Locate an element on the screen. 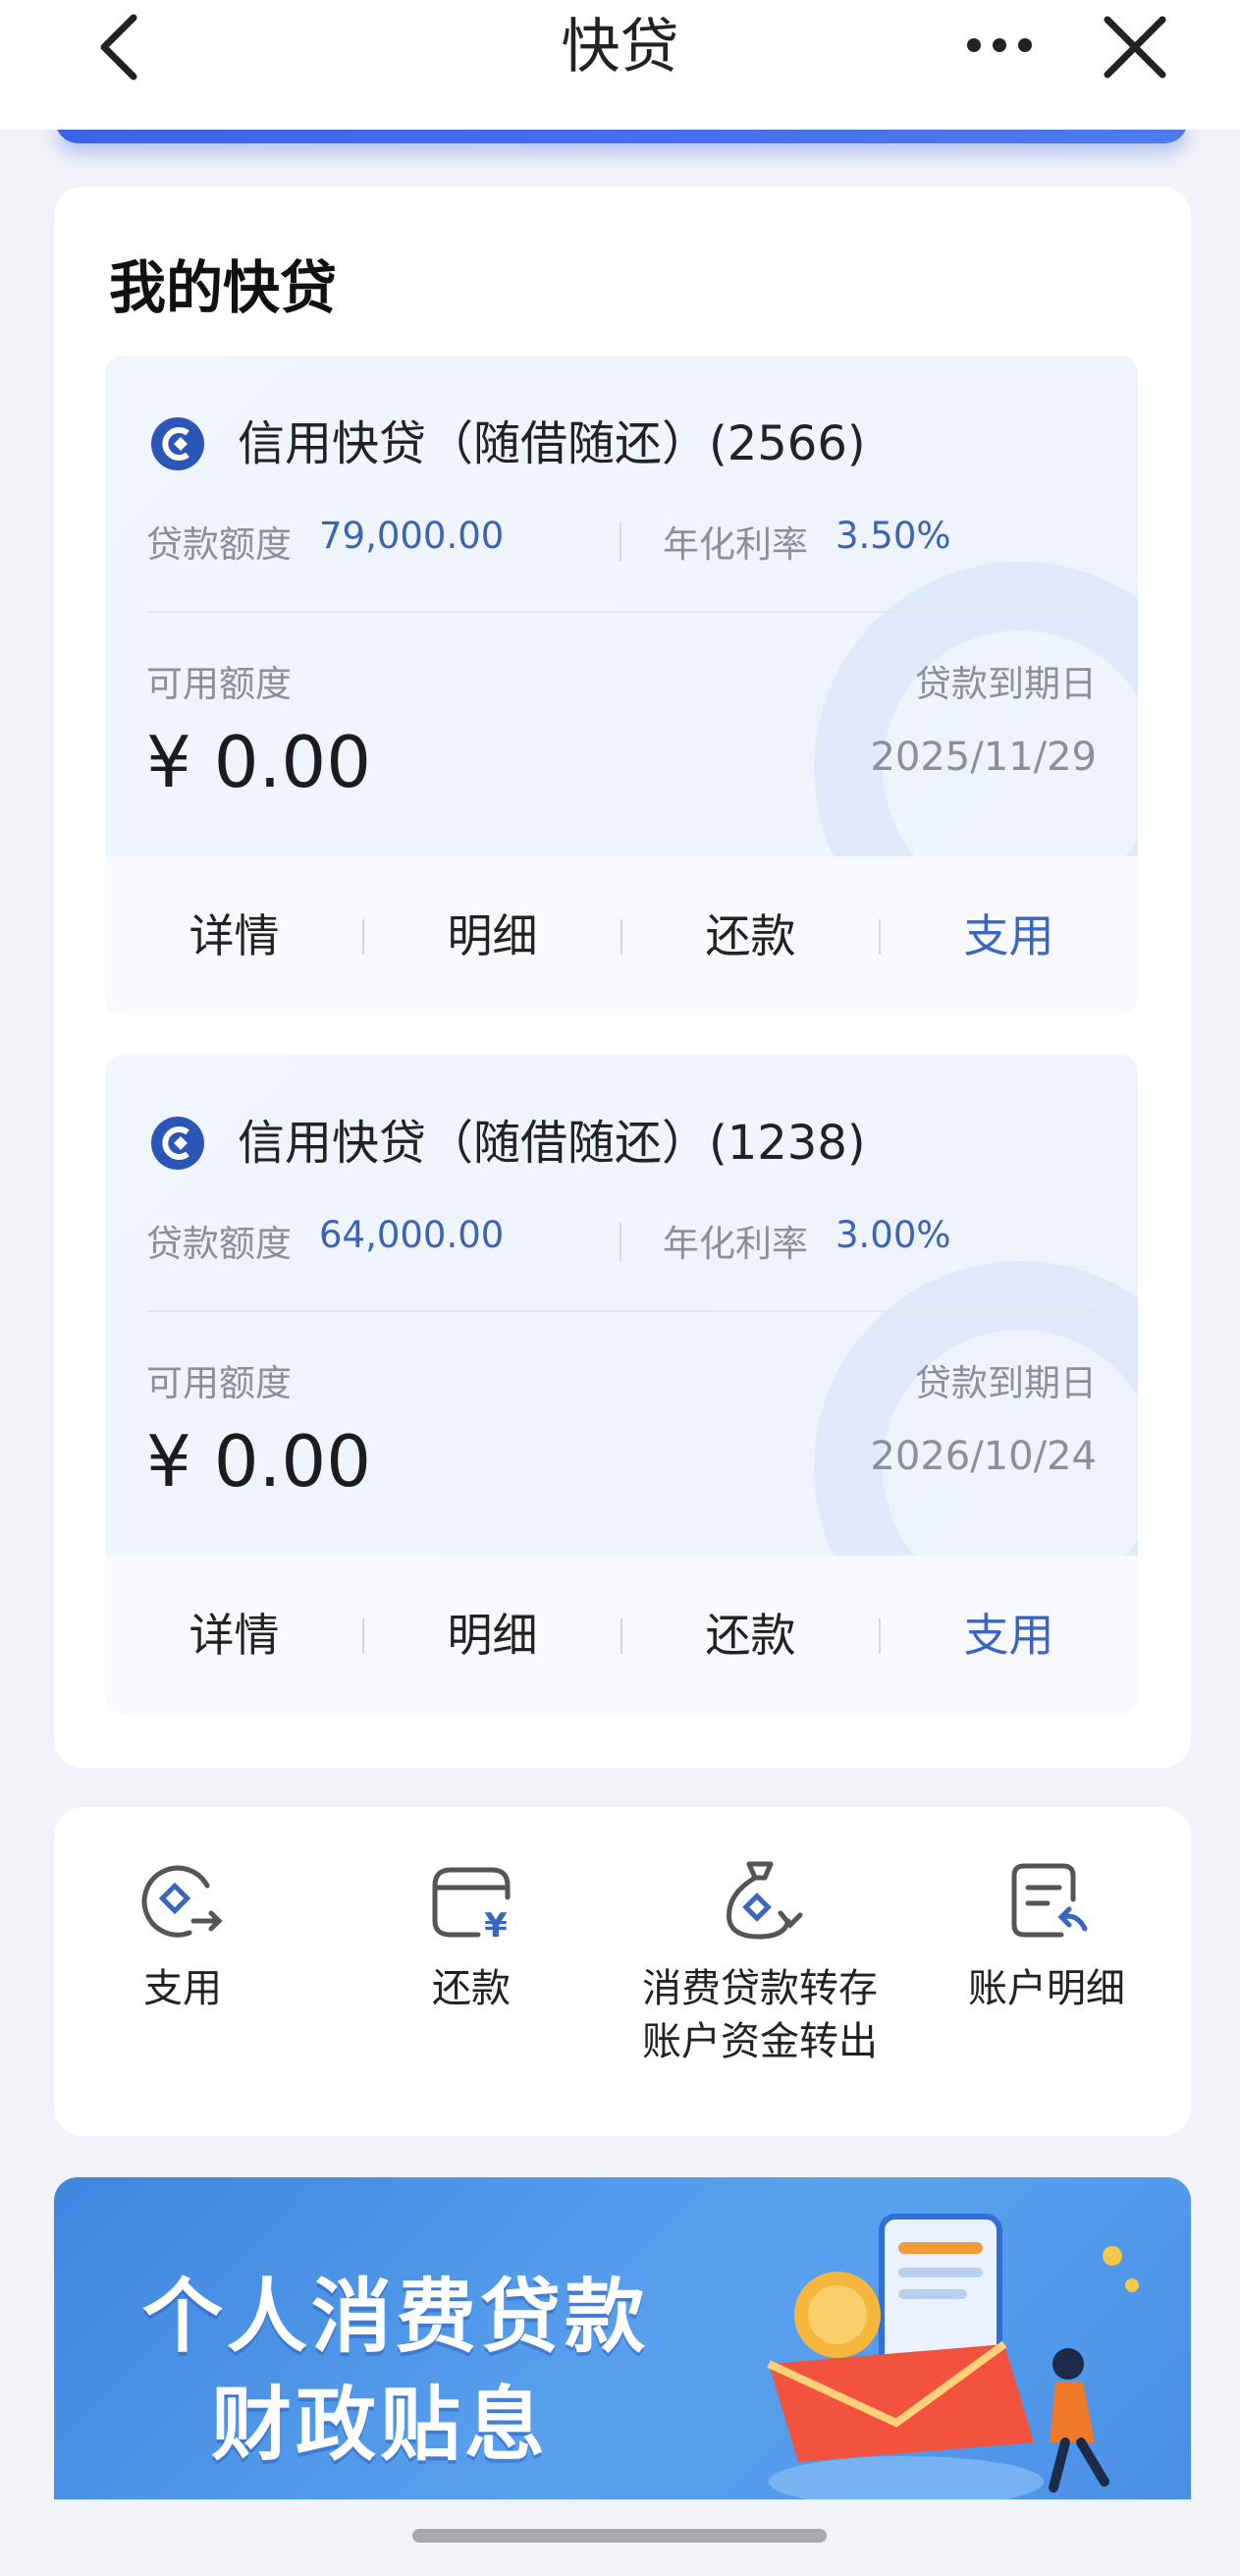 Image resolution: width=1240 pixels, height=2576 pixels. quick-withdraw: 支用 is located at coordinates (182, 1935).